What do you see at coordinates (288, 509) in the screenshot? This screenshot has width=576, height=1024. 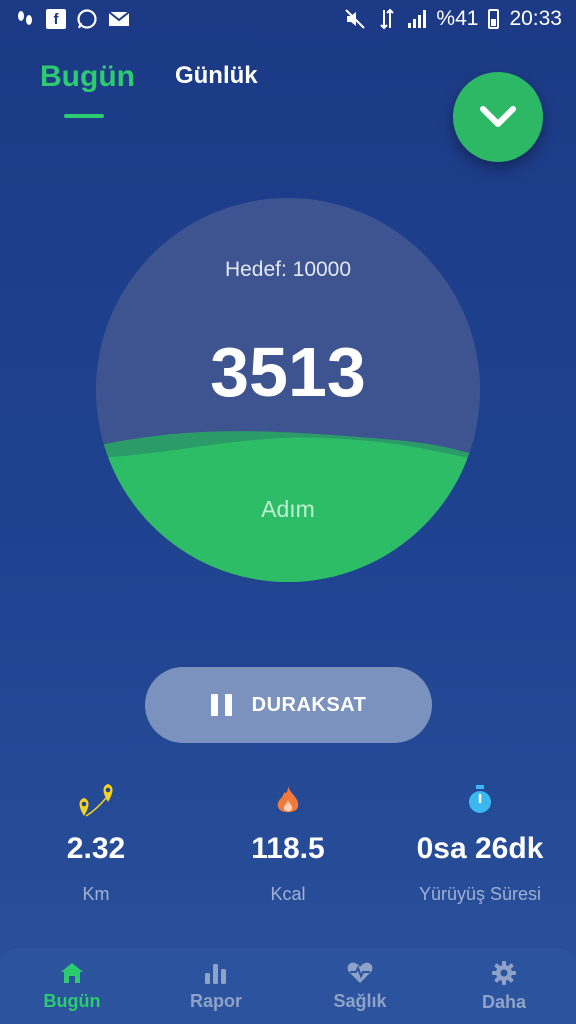 I see `step-unit: Adım` at bounding box center [288, 509].